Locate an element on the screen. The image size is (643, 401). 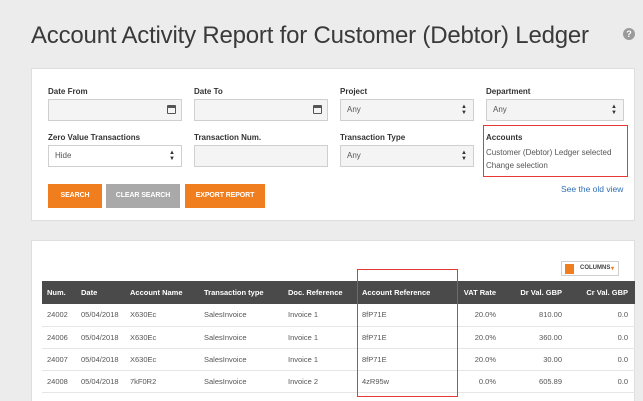
date-from-field is located at coordinates (115, 110).